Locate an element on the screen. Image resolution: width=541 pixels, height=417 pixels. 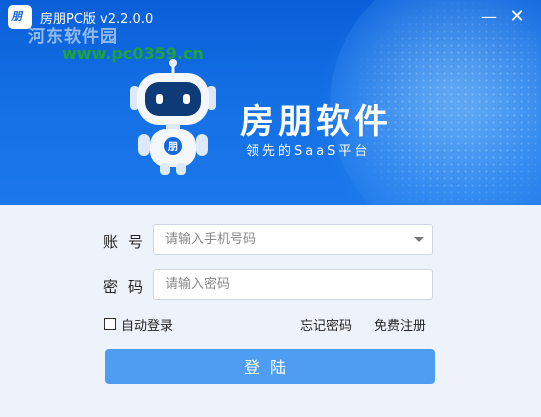
password-label: 密码 is located at coordinates (128, 287).